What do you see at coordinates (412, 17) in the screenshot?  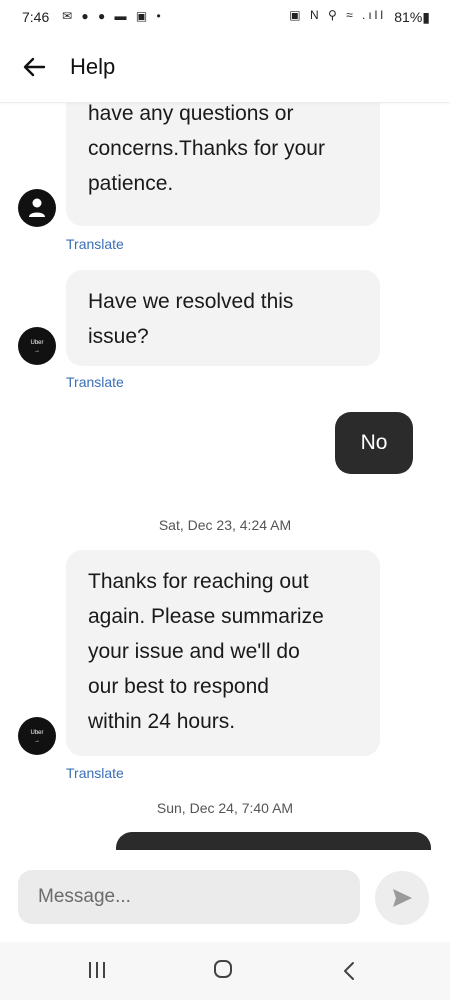 I see `battery-indicator: 81%▮` at bounding box center [412, 17].